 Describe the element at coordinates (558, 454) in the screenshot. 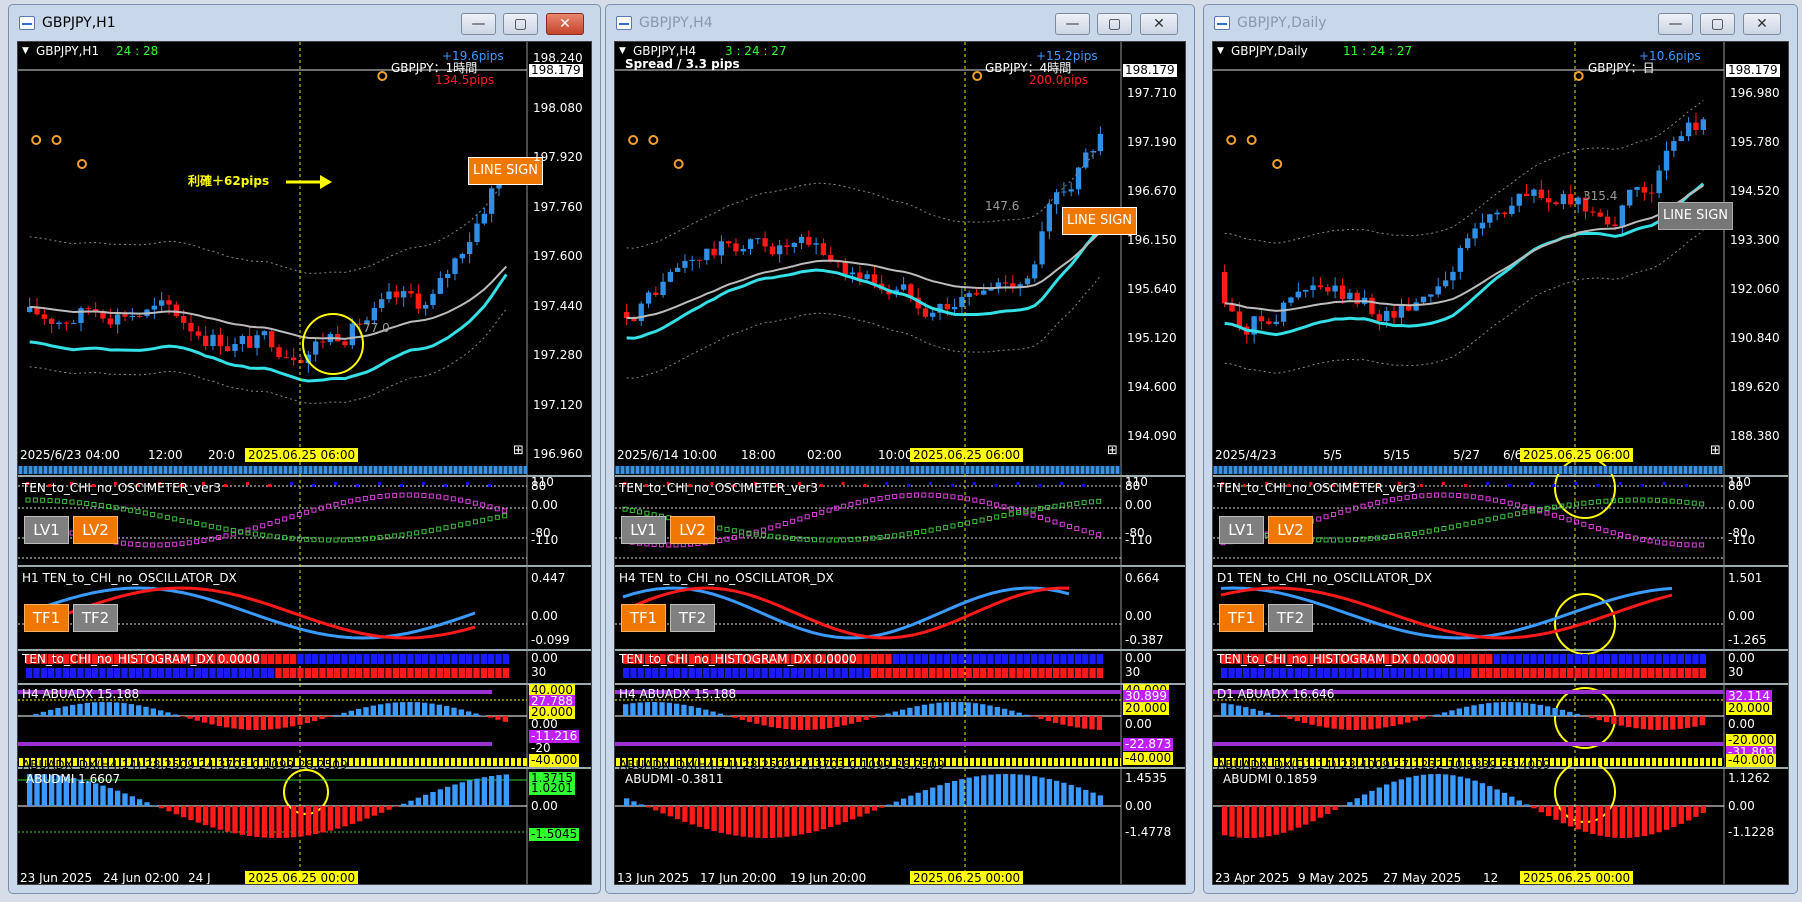

I see `price-axis-label: 196.960` at that location.